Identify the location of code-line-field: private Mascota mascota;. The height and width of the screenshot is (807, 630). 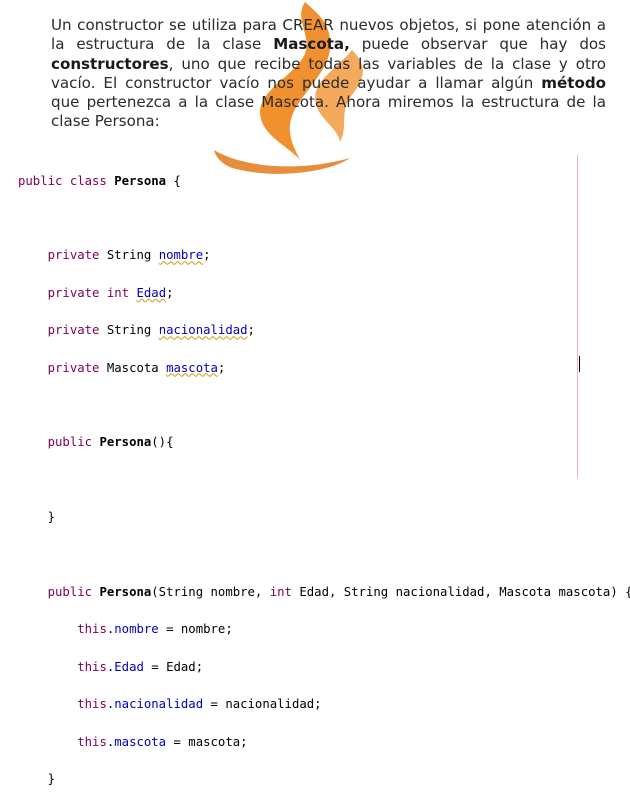
(136, 367).